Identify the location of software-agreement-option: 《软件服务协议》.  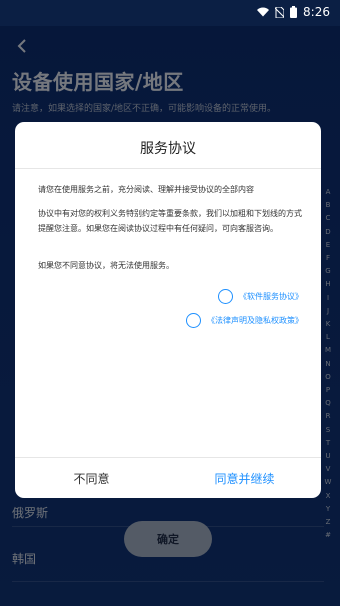
(260, 296).